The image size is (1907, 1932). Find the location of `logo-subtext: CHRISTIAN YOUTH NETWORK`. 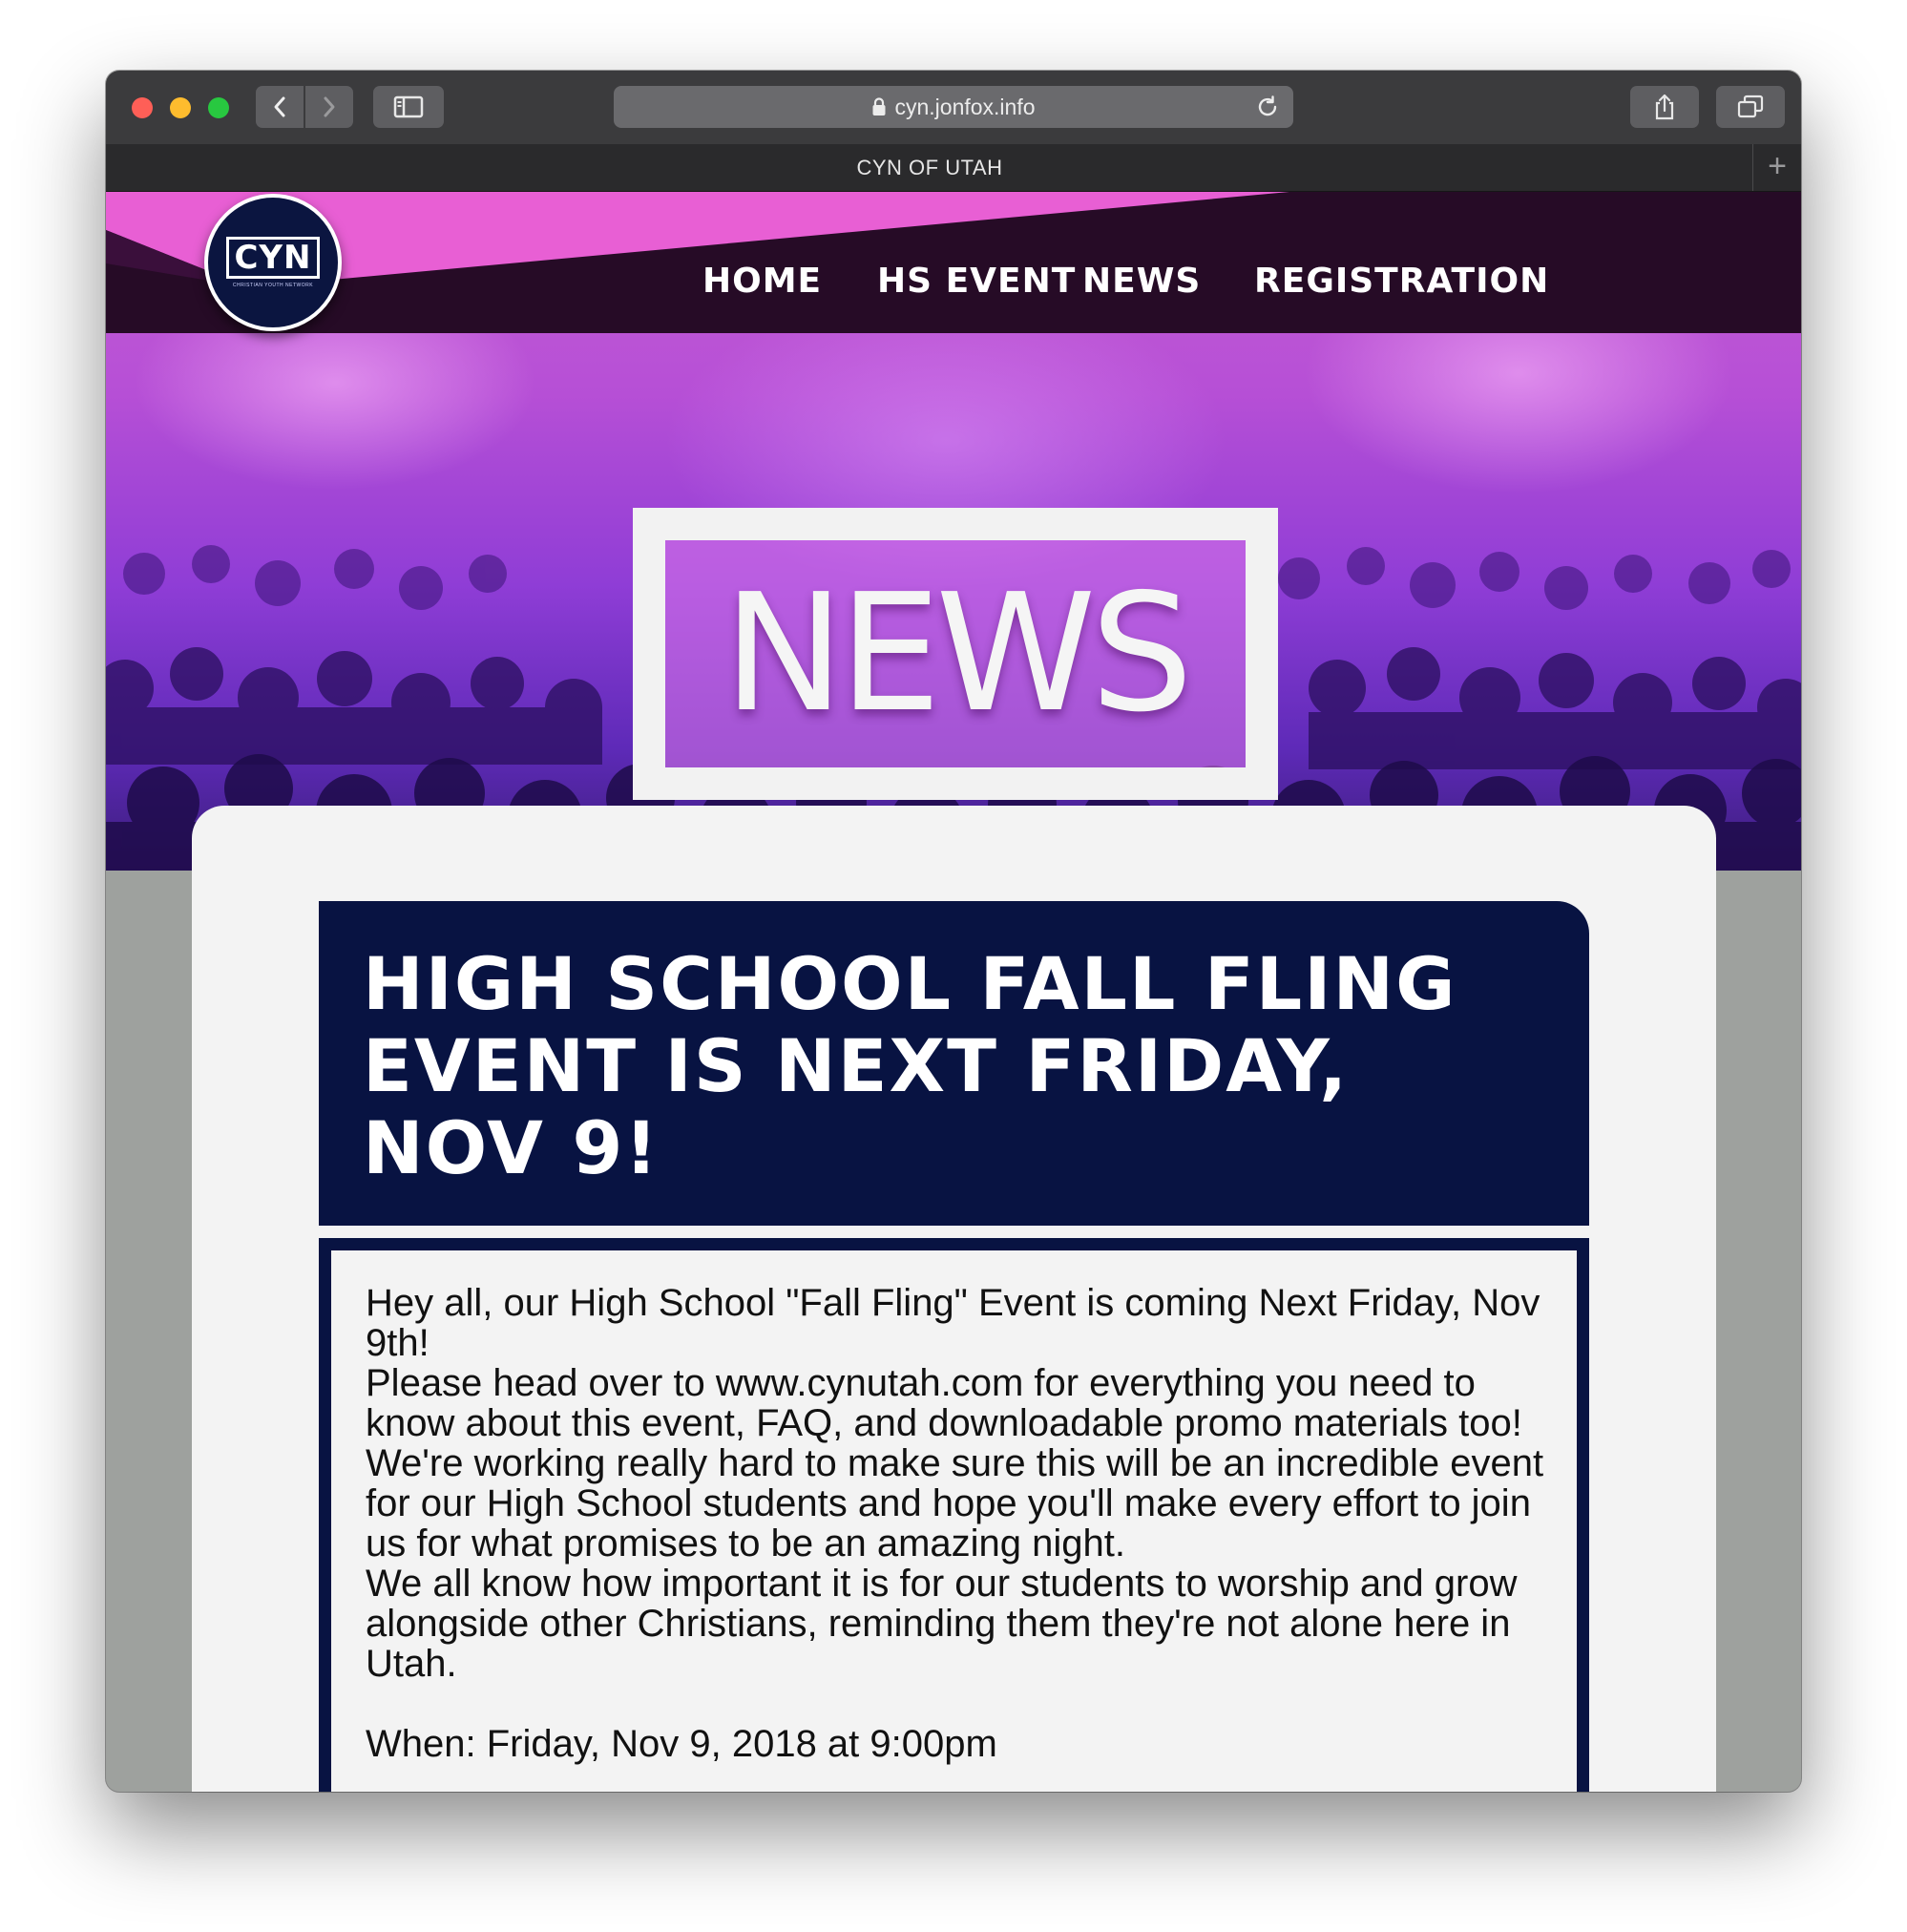

logo-subtext: CHRISTIAN YOUTH NETWORK is located at coordinates (273, 286).